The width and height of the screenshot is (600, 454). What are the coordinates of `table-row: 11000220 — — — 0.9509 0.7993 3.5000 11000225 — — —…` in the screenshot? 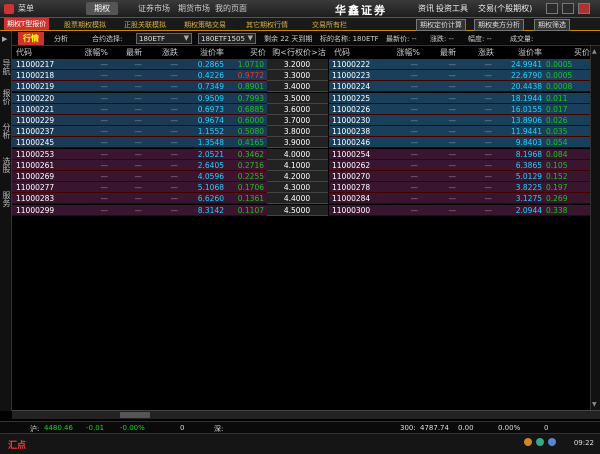 It's located at (301, 98).